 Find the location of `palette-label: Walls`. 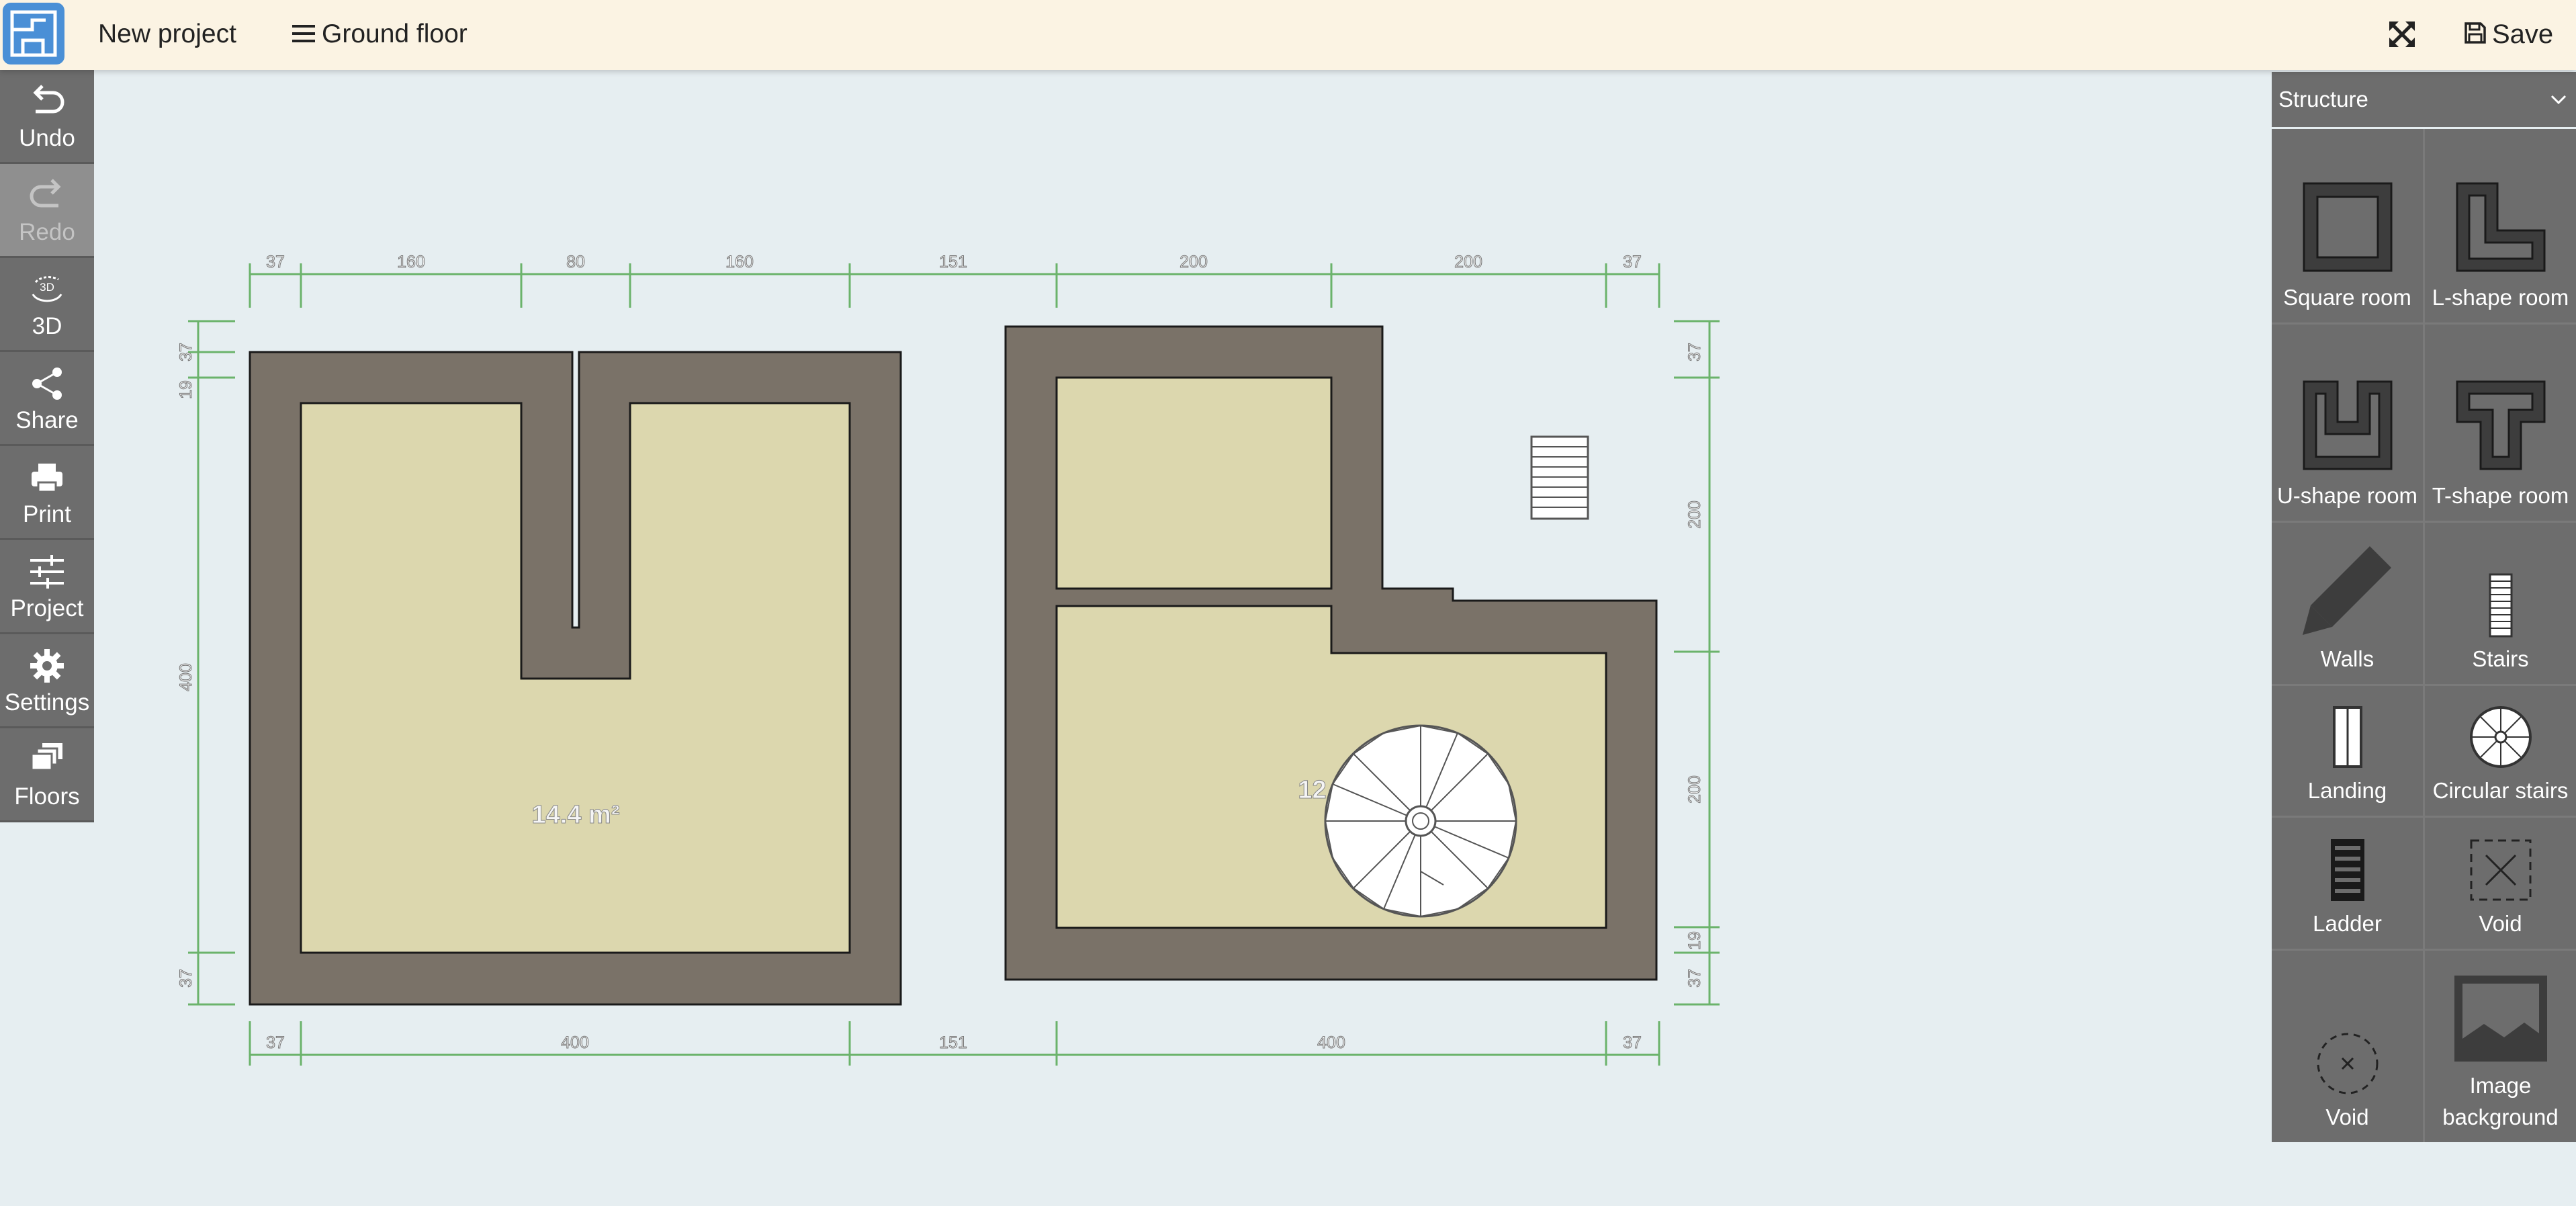

palette-label: Walls is located at coordinates (2347, 658).